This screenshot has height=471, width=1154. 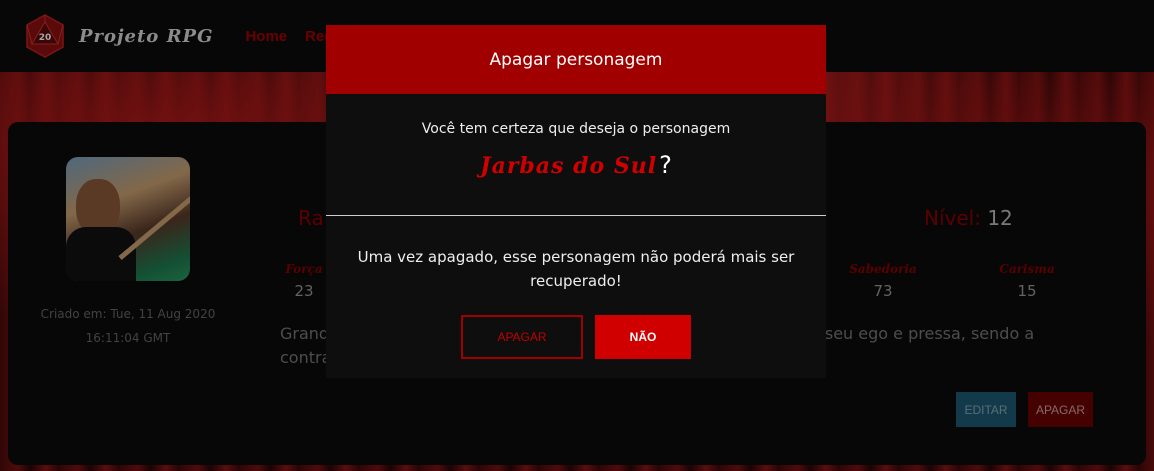 I want to click on cancel-button: NÃO, so click(x=643, y=337).